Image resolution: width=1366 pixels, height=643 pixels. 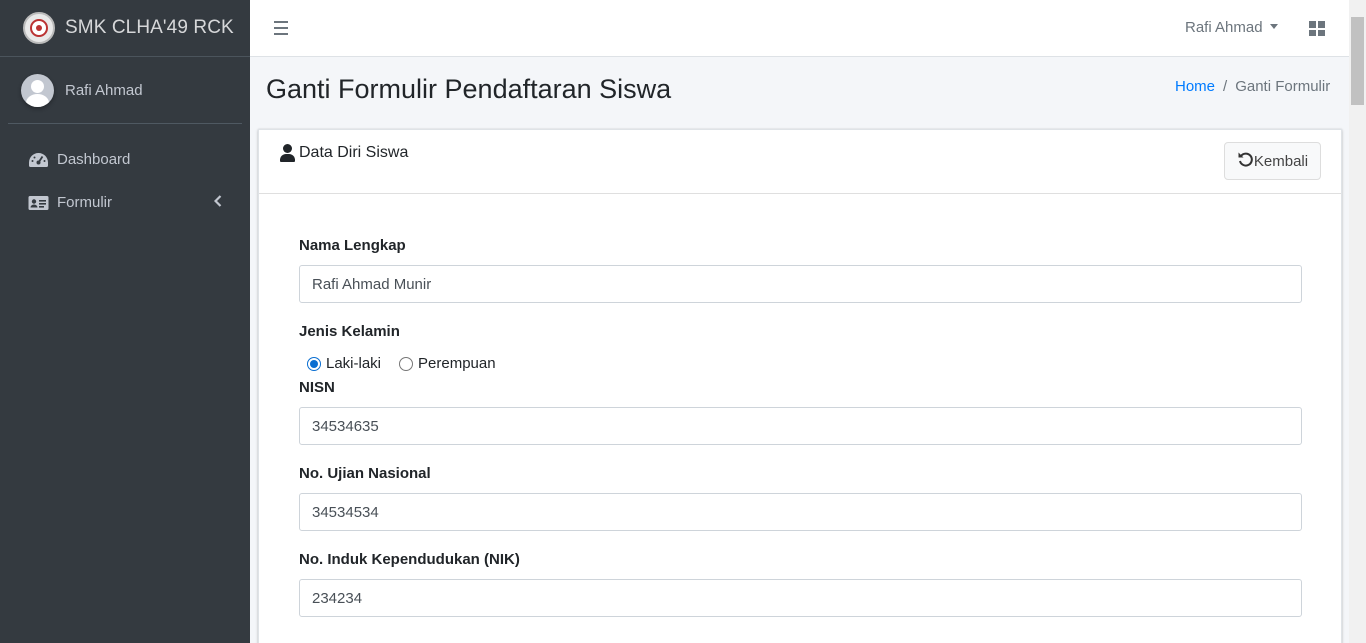 I want to click on user-panel: Rafi Ahmad, so click(x=125, y=90).